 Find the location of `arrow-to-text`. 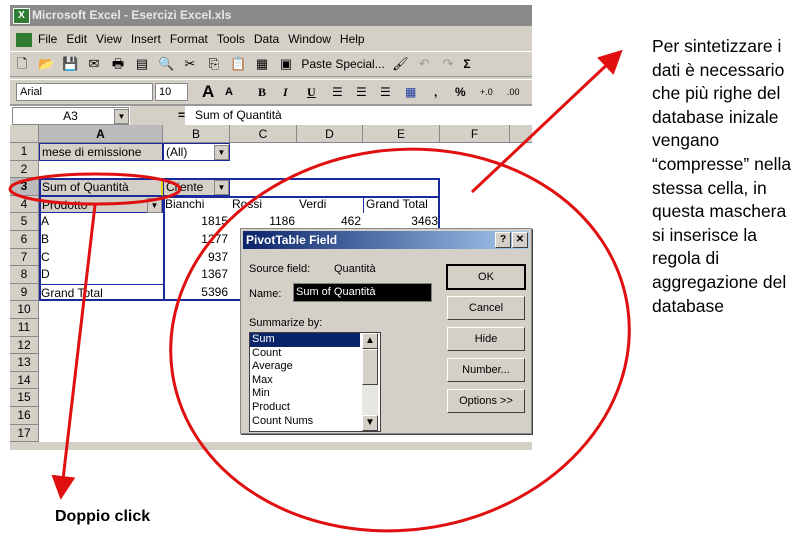

arrow-to-text is located at coordinates (546, 121).